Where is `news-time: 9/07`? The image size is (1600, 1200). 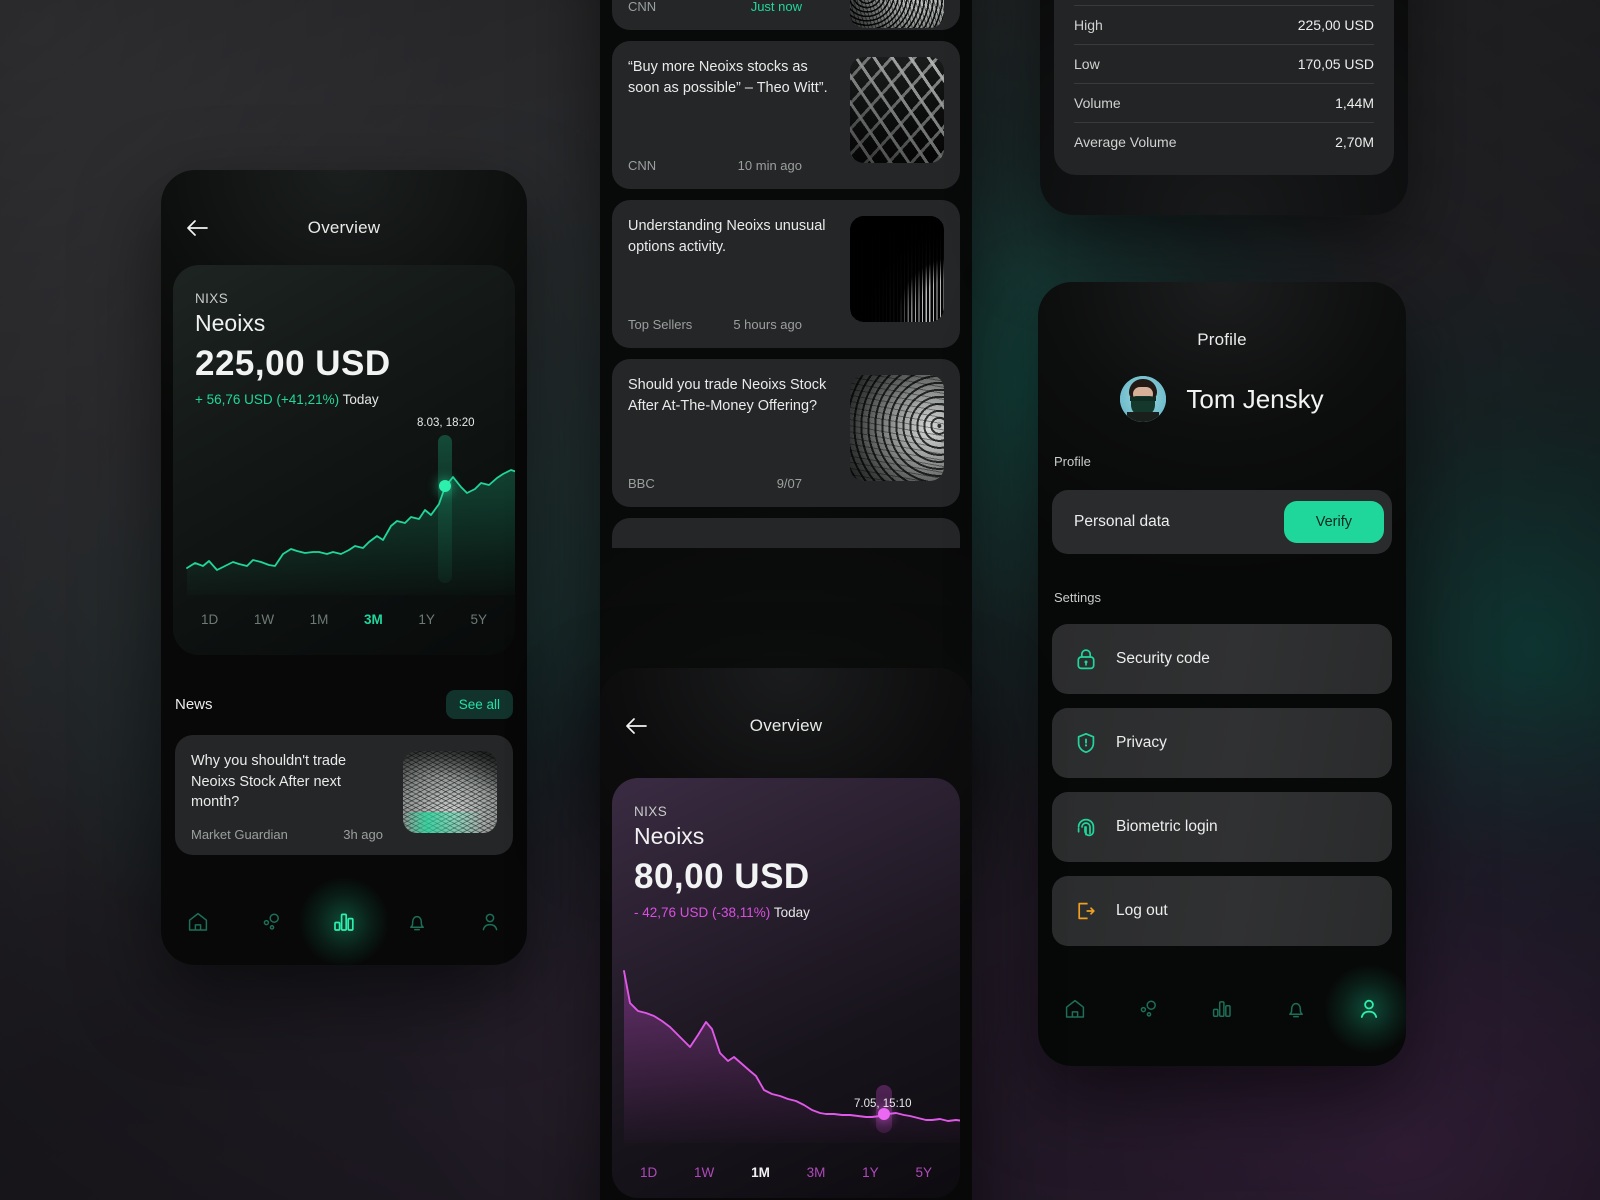 news-time: 9/07 is located at coordinates (789, 483).